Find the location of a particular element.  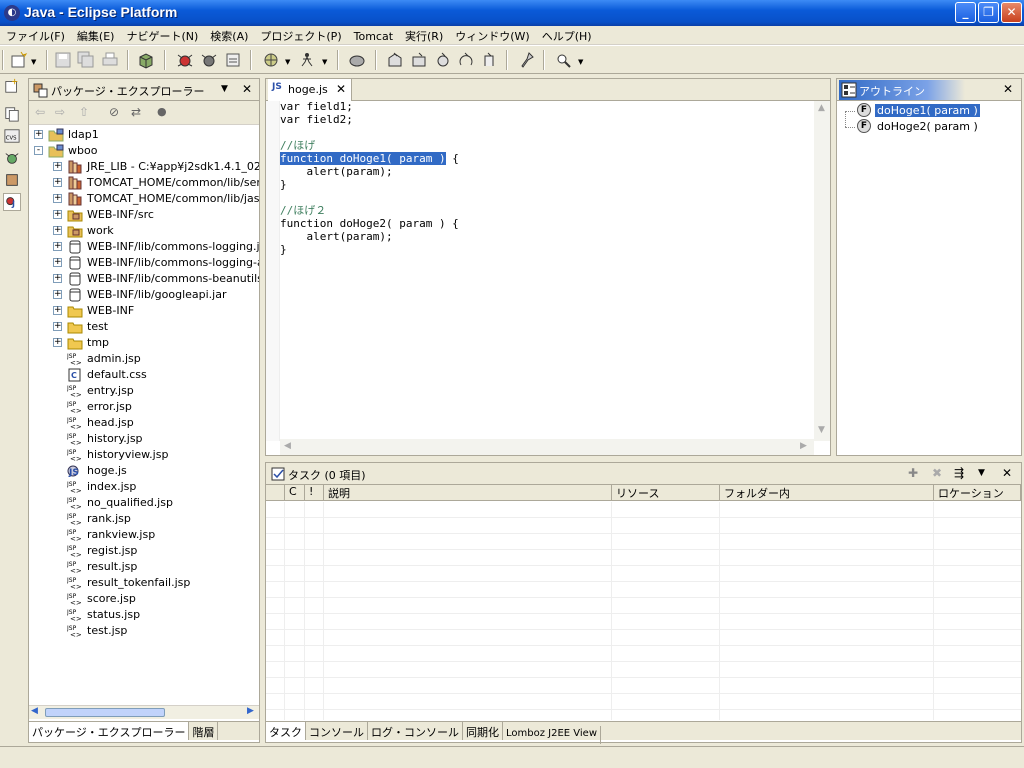

menu-file: ファイル(F) is located at coordinates (35, 35).